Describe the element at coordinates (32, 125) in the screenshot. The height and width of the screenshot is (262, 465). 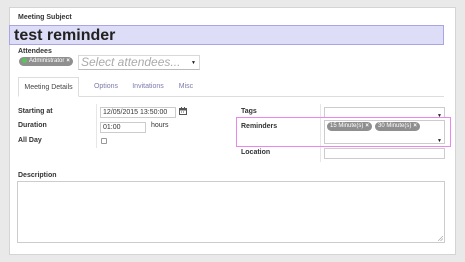
I see `duration-label: Duration` at that location.